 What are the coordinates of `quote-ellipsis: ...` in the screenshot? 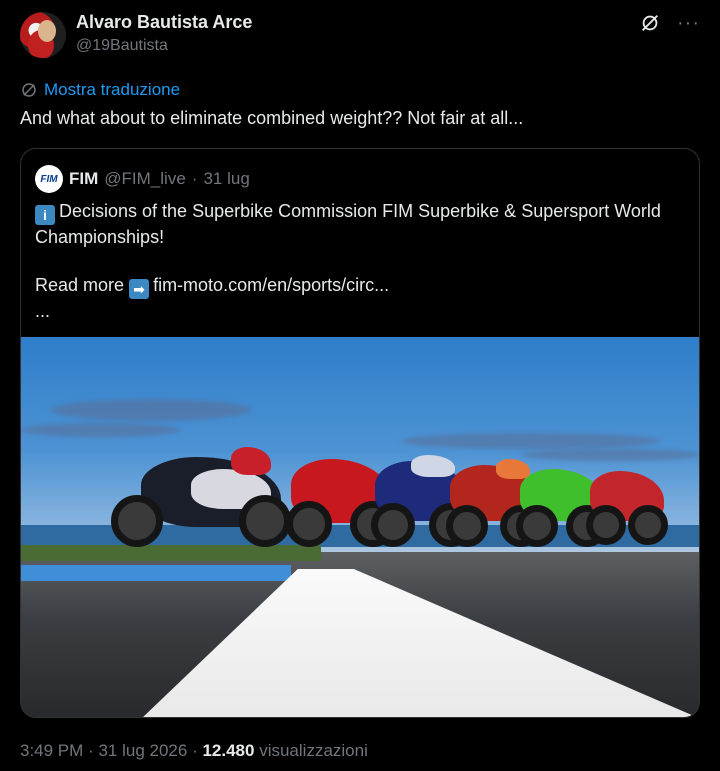 It's located at (43, 311).